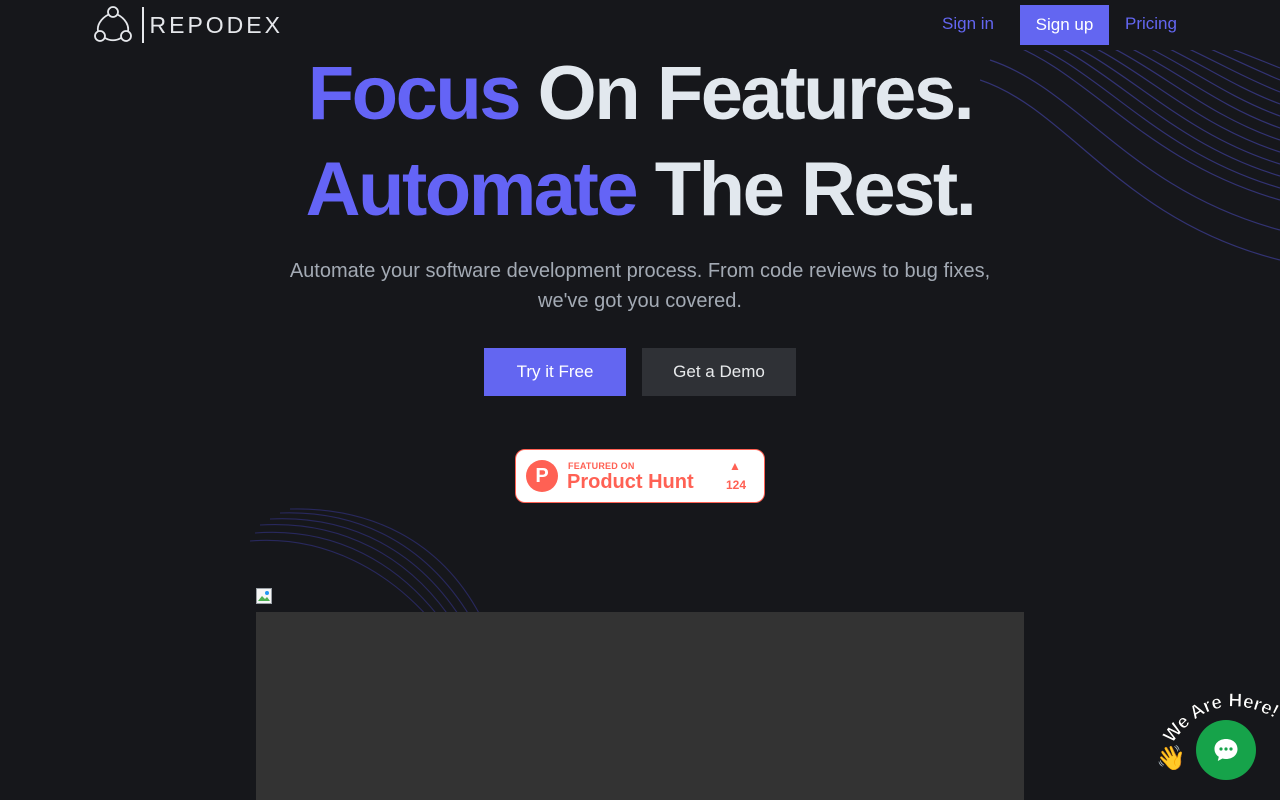 The width and height of the screenshot is (1280, 800). I want to click on brand-name: REPODEX, so click(216, 24).